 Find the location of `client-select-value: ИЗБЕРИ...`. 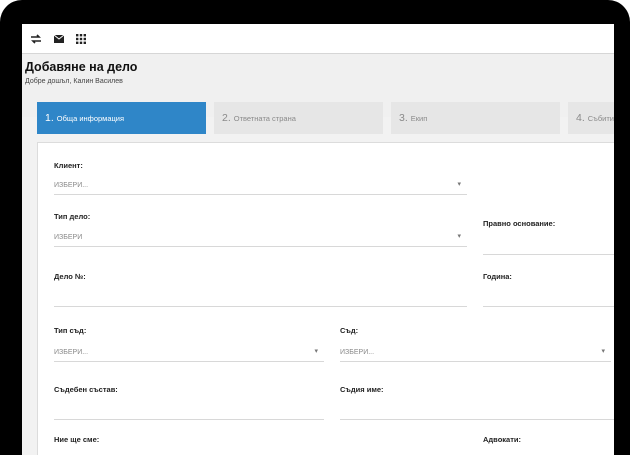

client-select-value: ИЗБЕРИ... is located at coordinates (71, 185).